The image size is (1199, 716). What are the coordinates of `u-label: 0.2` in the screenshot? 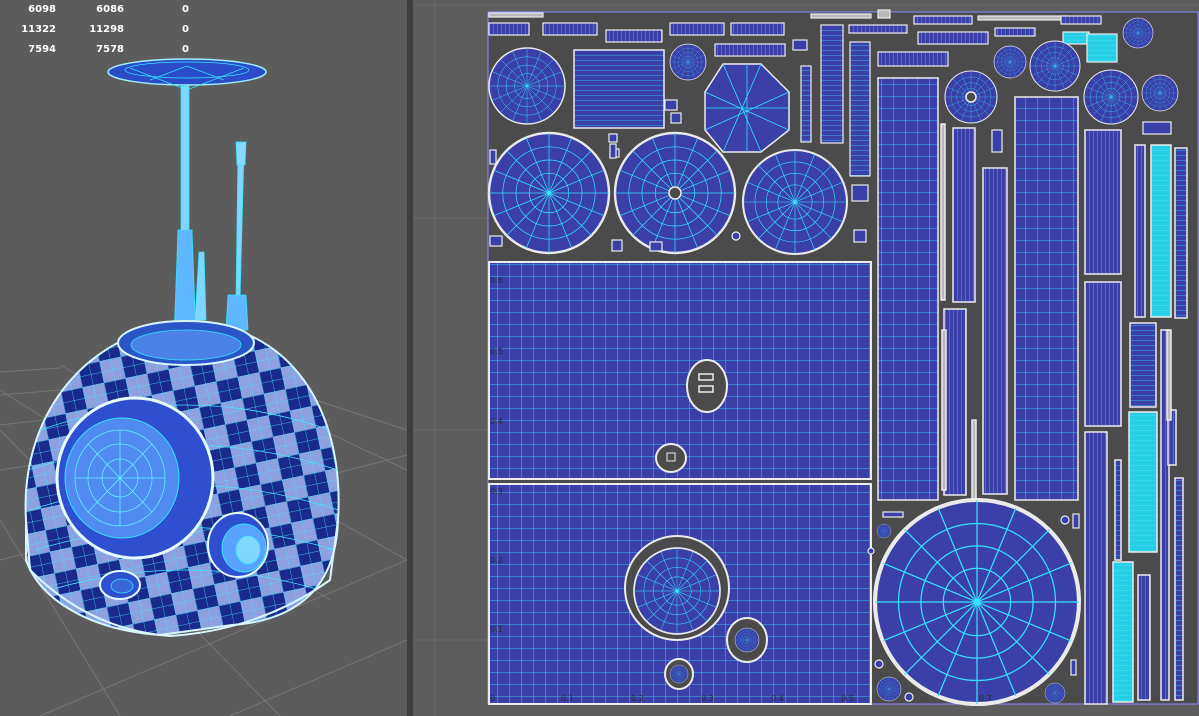 It's located at (637, 698).